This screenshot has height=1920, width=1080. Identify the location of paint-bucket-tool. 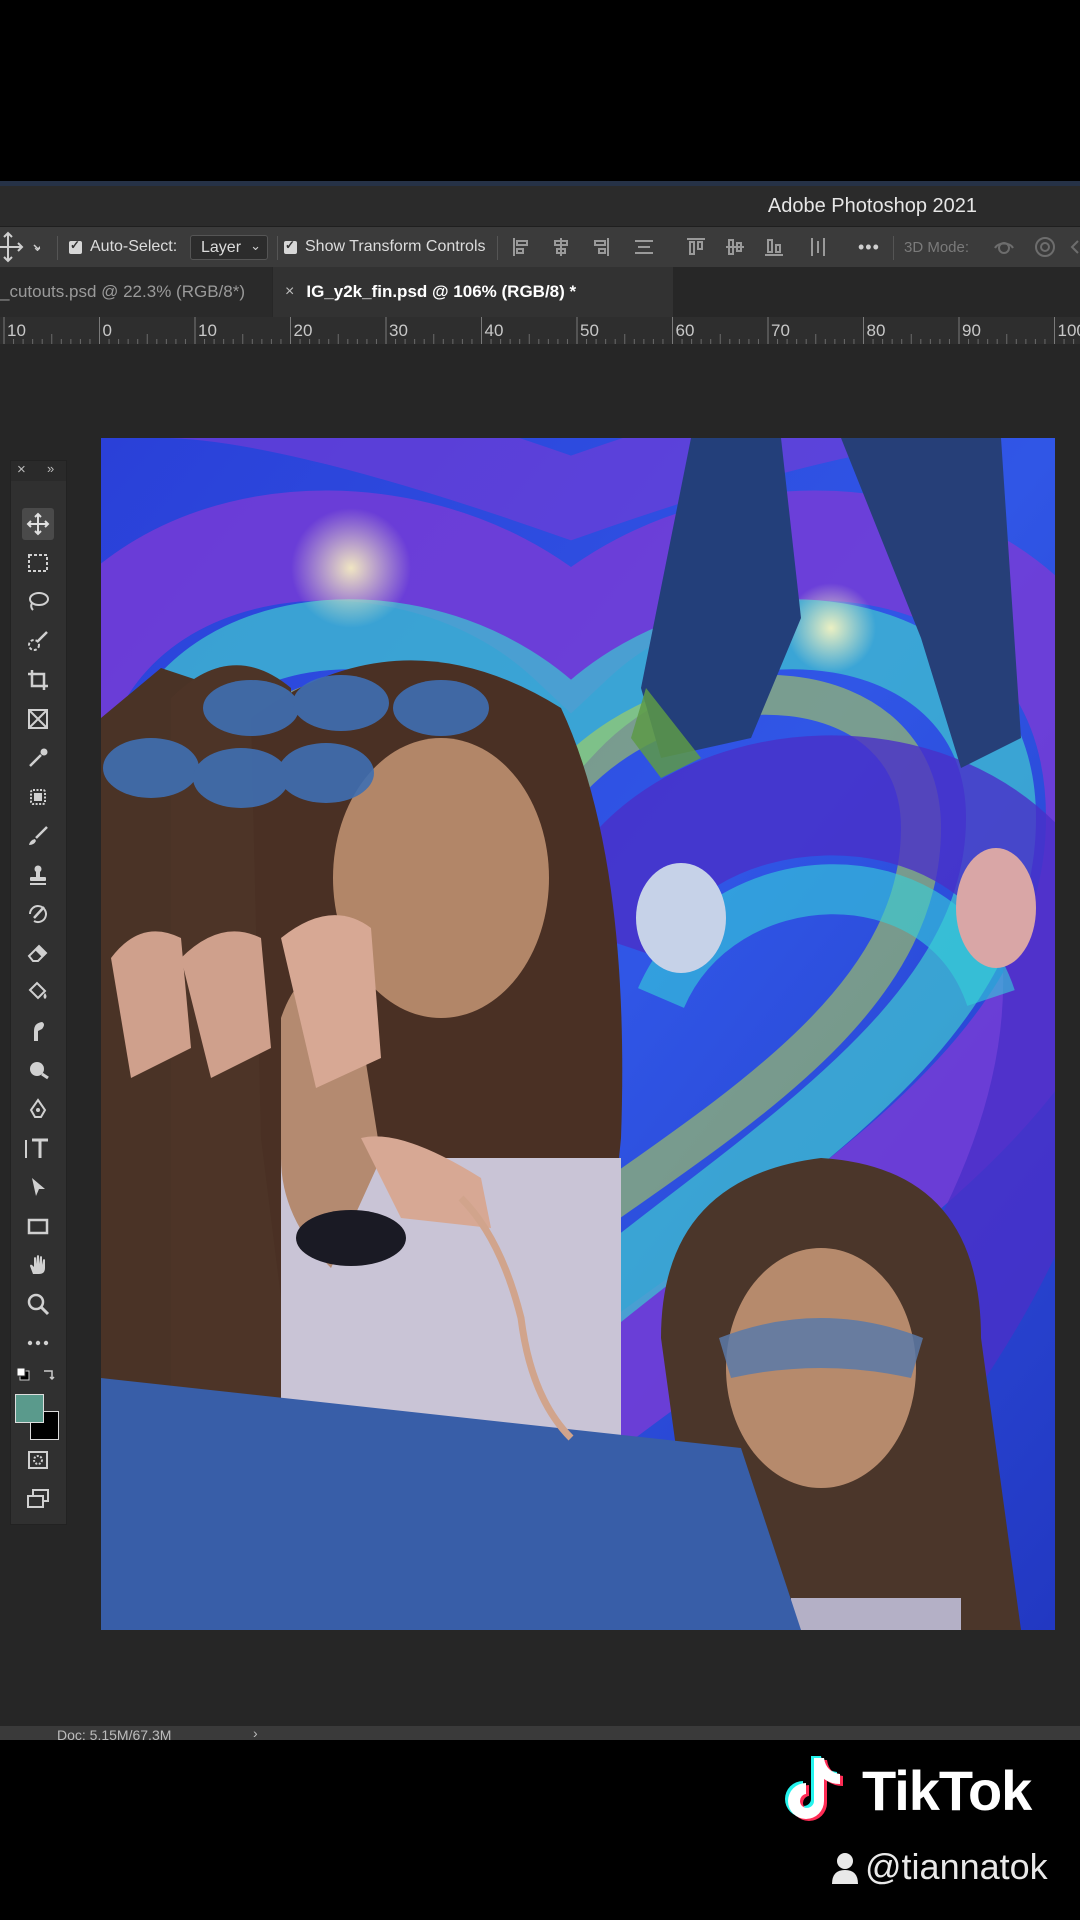
(38, 992).